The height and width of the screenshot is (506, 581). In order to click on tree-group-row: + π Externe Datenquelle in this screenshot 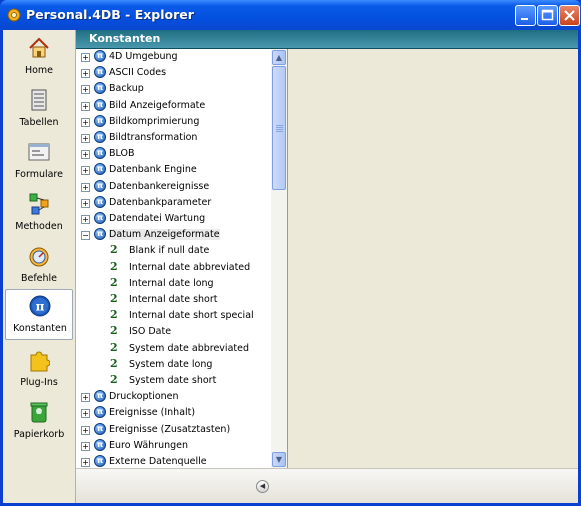, I will do `click(174, 461)`.